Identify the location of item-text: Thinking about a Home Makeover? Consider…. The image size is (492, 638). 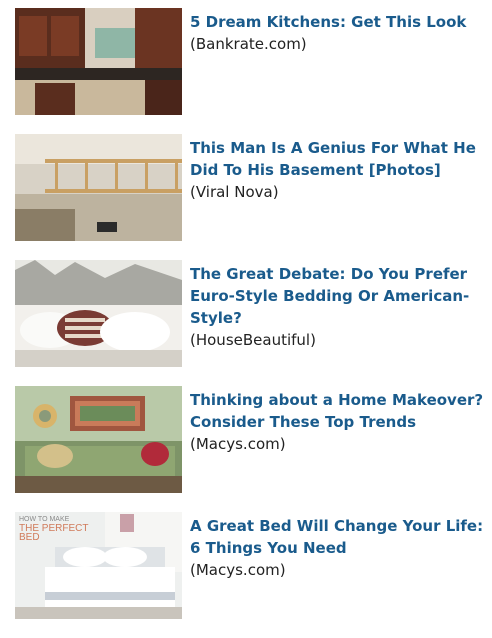
(337, 420).